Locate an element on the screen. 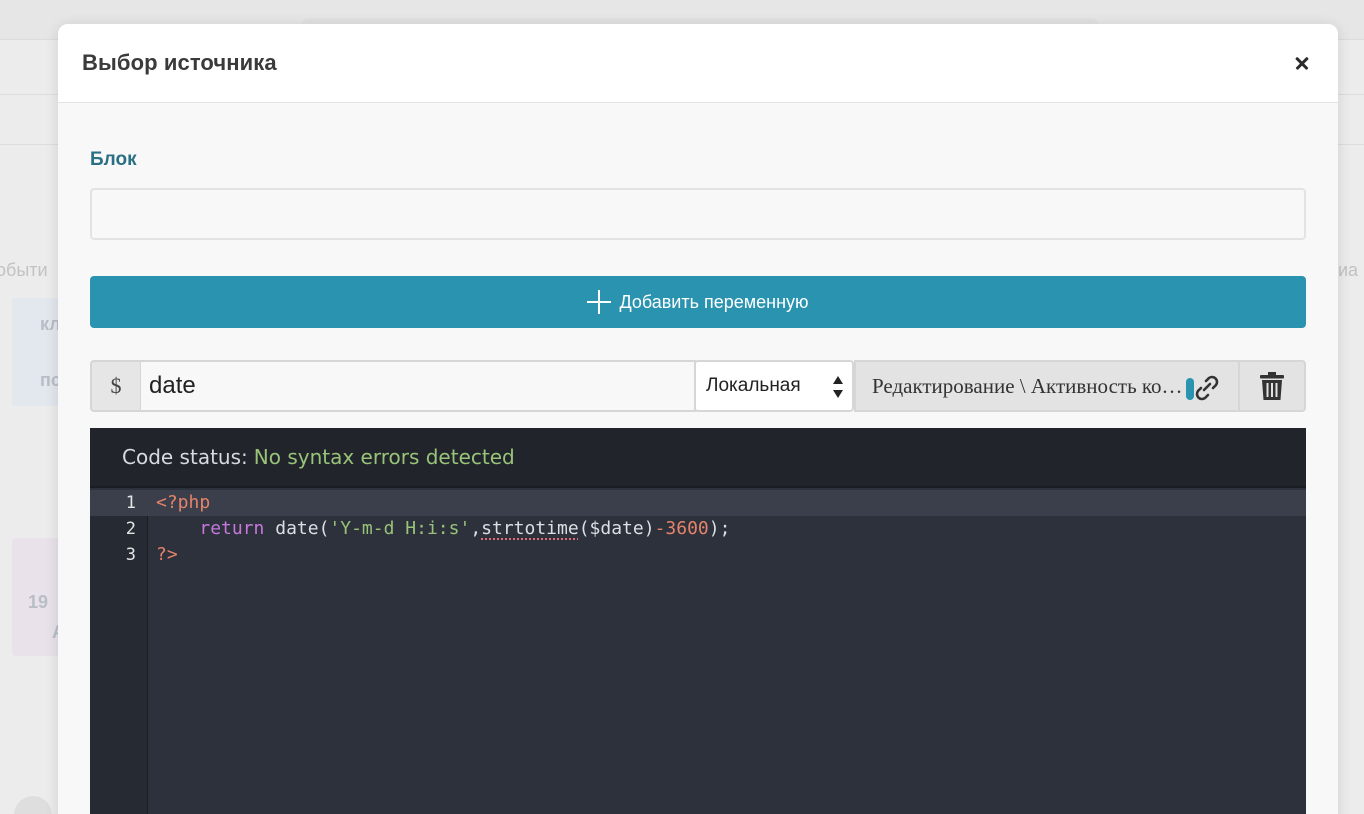 This screenshot has width=1364, height=814. block-input is located at coordinates (698, 214).